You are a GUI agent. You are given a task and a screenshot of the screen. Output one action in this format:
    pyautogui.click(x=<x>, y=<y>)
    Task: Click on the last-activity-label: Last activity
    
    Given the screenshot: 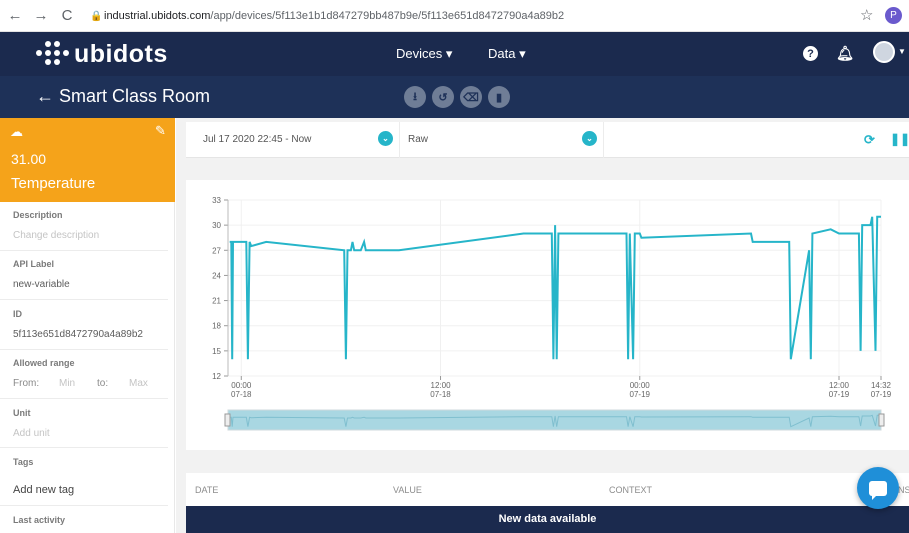 What is the action you would take?
    pyautogui.click(x=39, y=520)
    